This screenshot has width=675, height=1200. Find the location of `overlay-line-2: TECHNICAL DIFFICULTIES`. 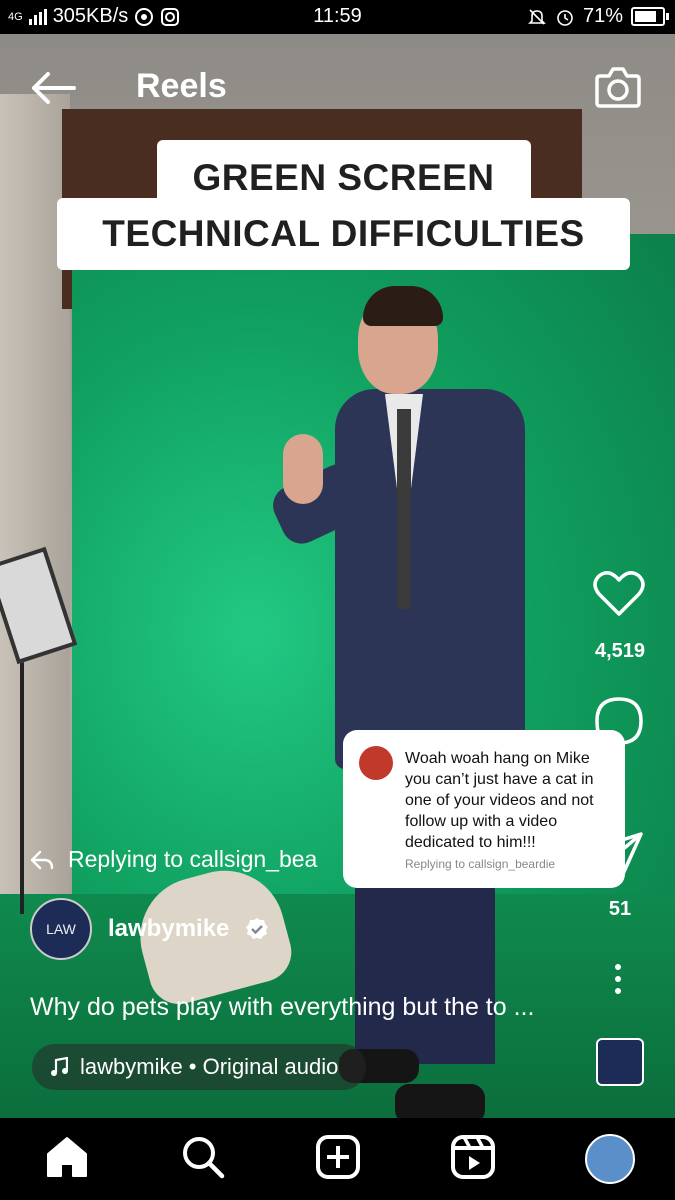

overlay-line-2: TECHNICAL DIFFICULTIES is located at coordinates (343, 233).